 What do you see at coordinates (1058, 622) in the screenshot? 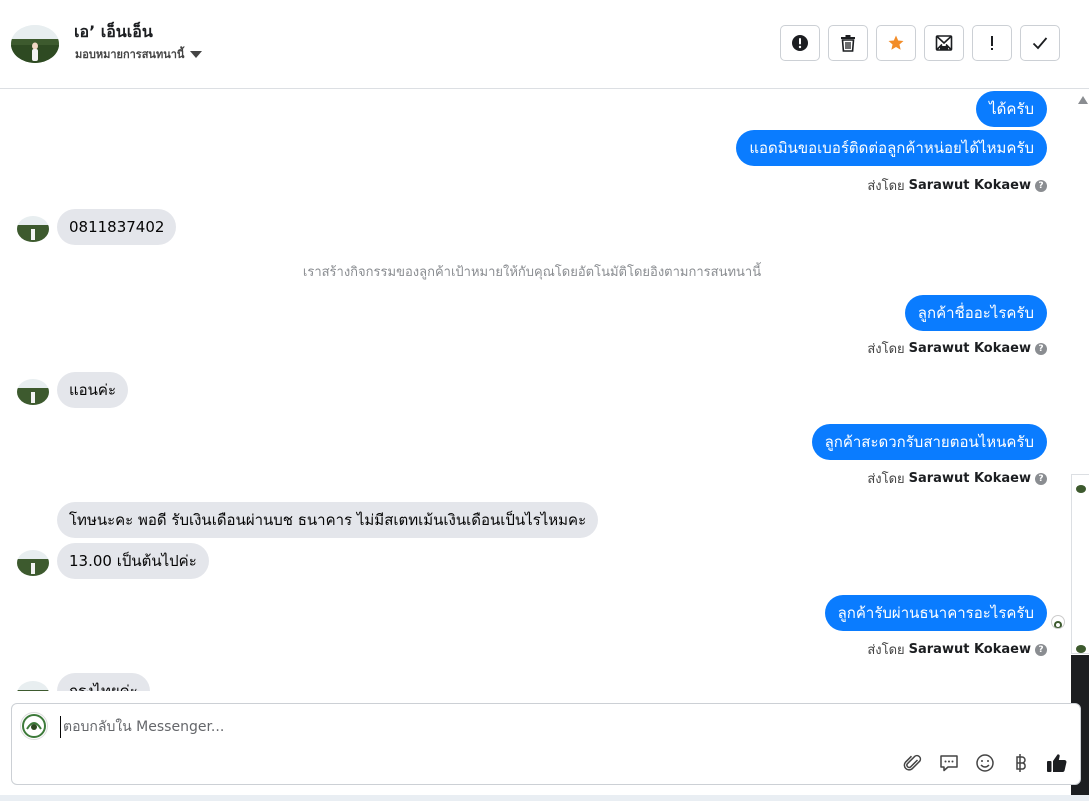
I see `seen-avatar-icon` at bounding box center [1058, 622].